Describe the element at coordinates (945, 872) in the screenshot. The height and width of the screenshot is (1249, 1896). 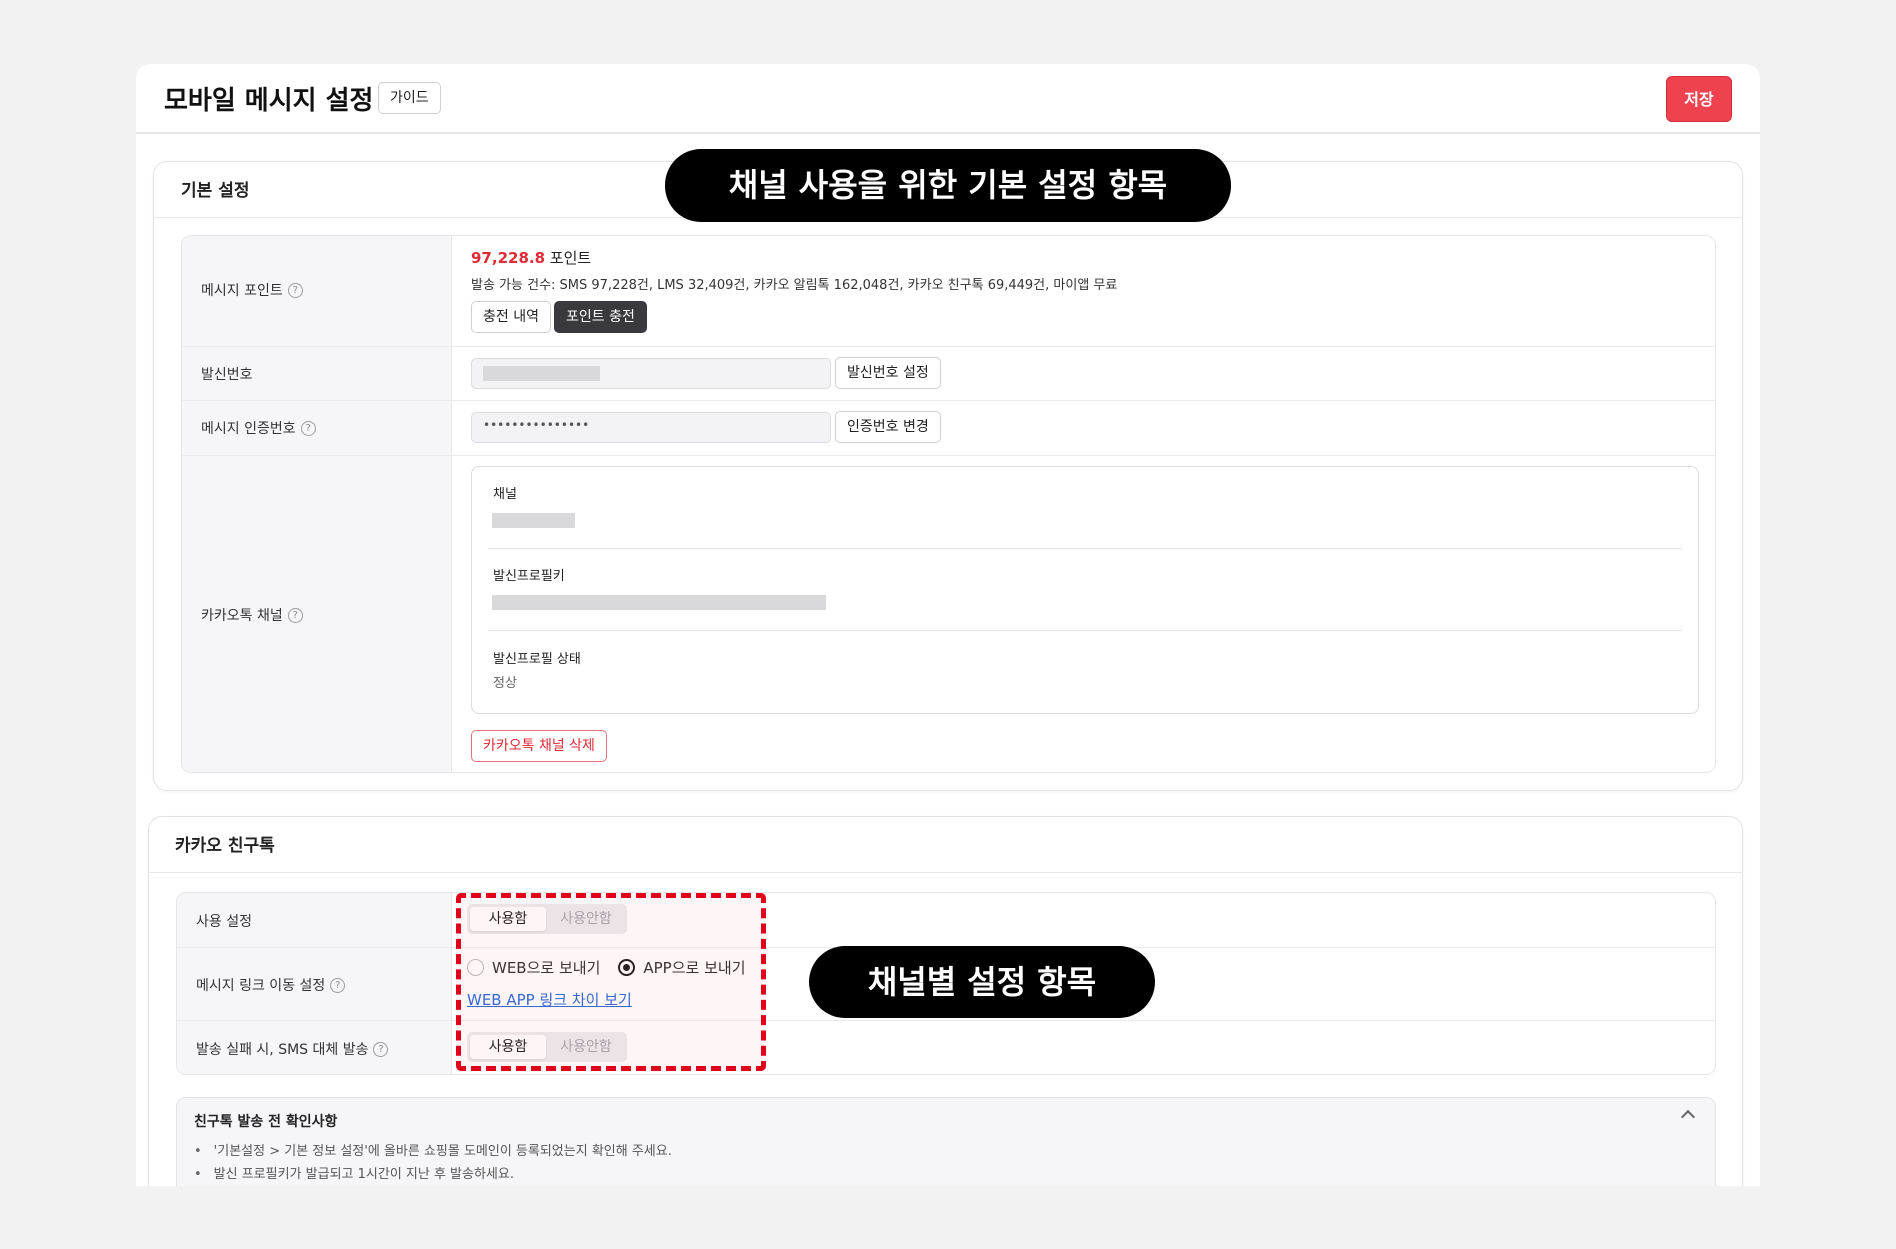
I see `card-divider` at that location.